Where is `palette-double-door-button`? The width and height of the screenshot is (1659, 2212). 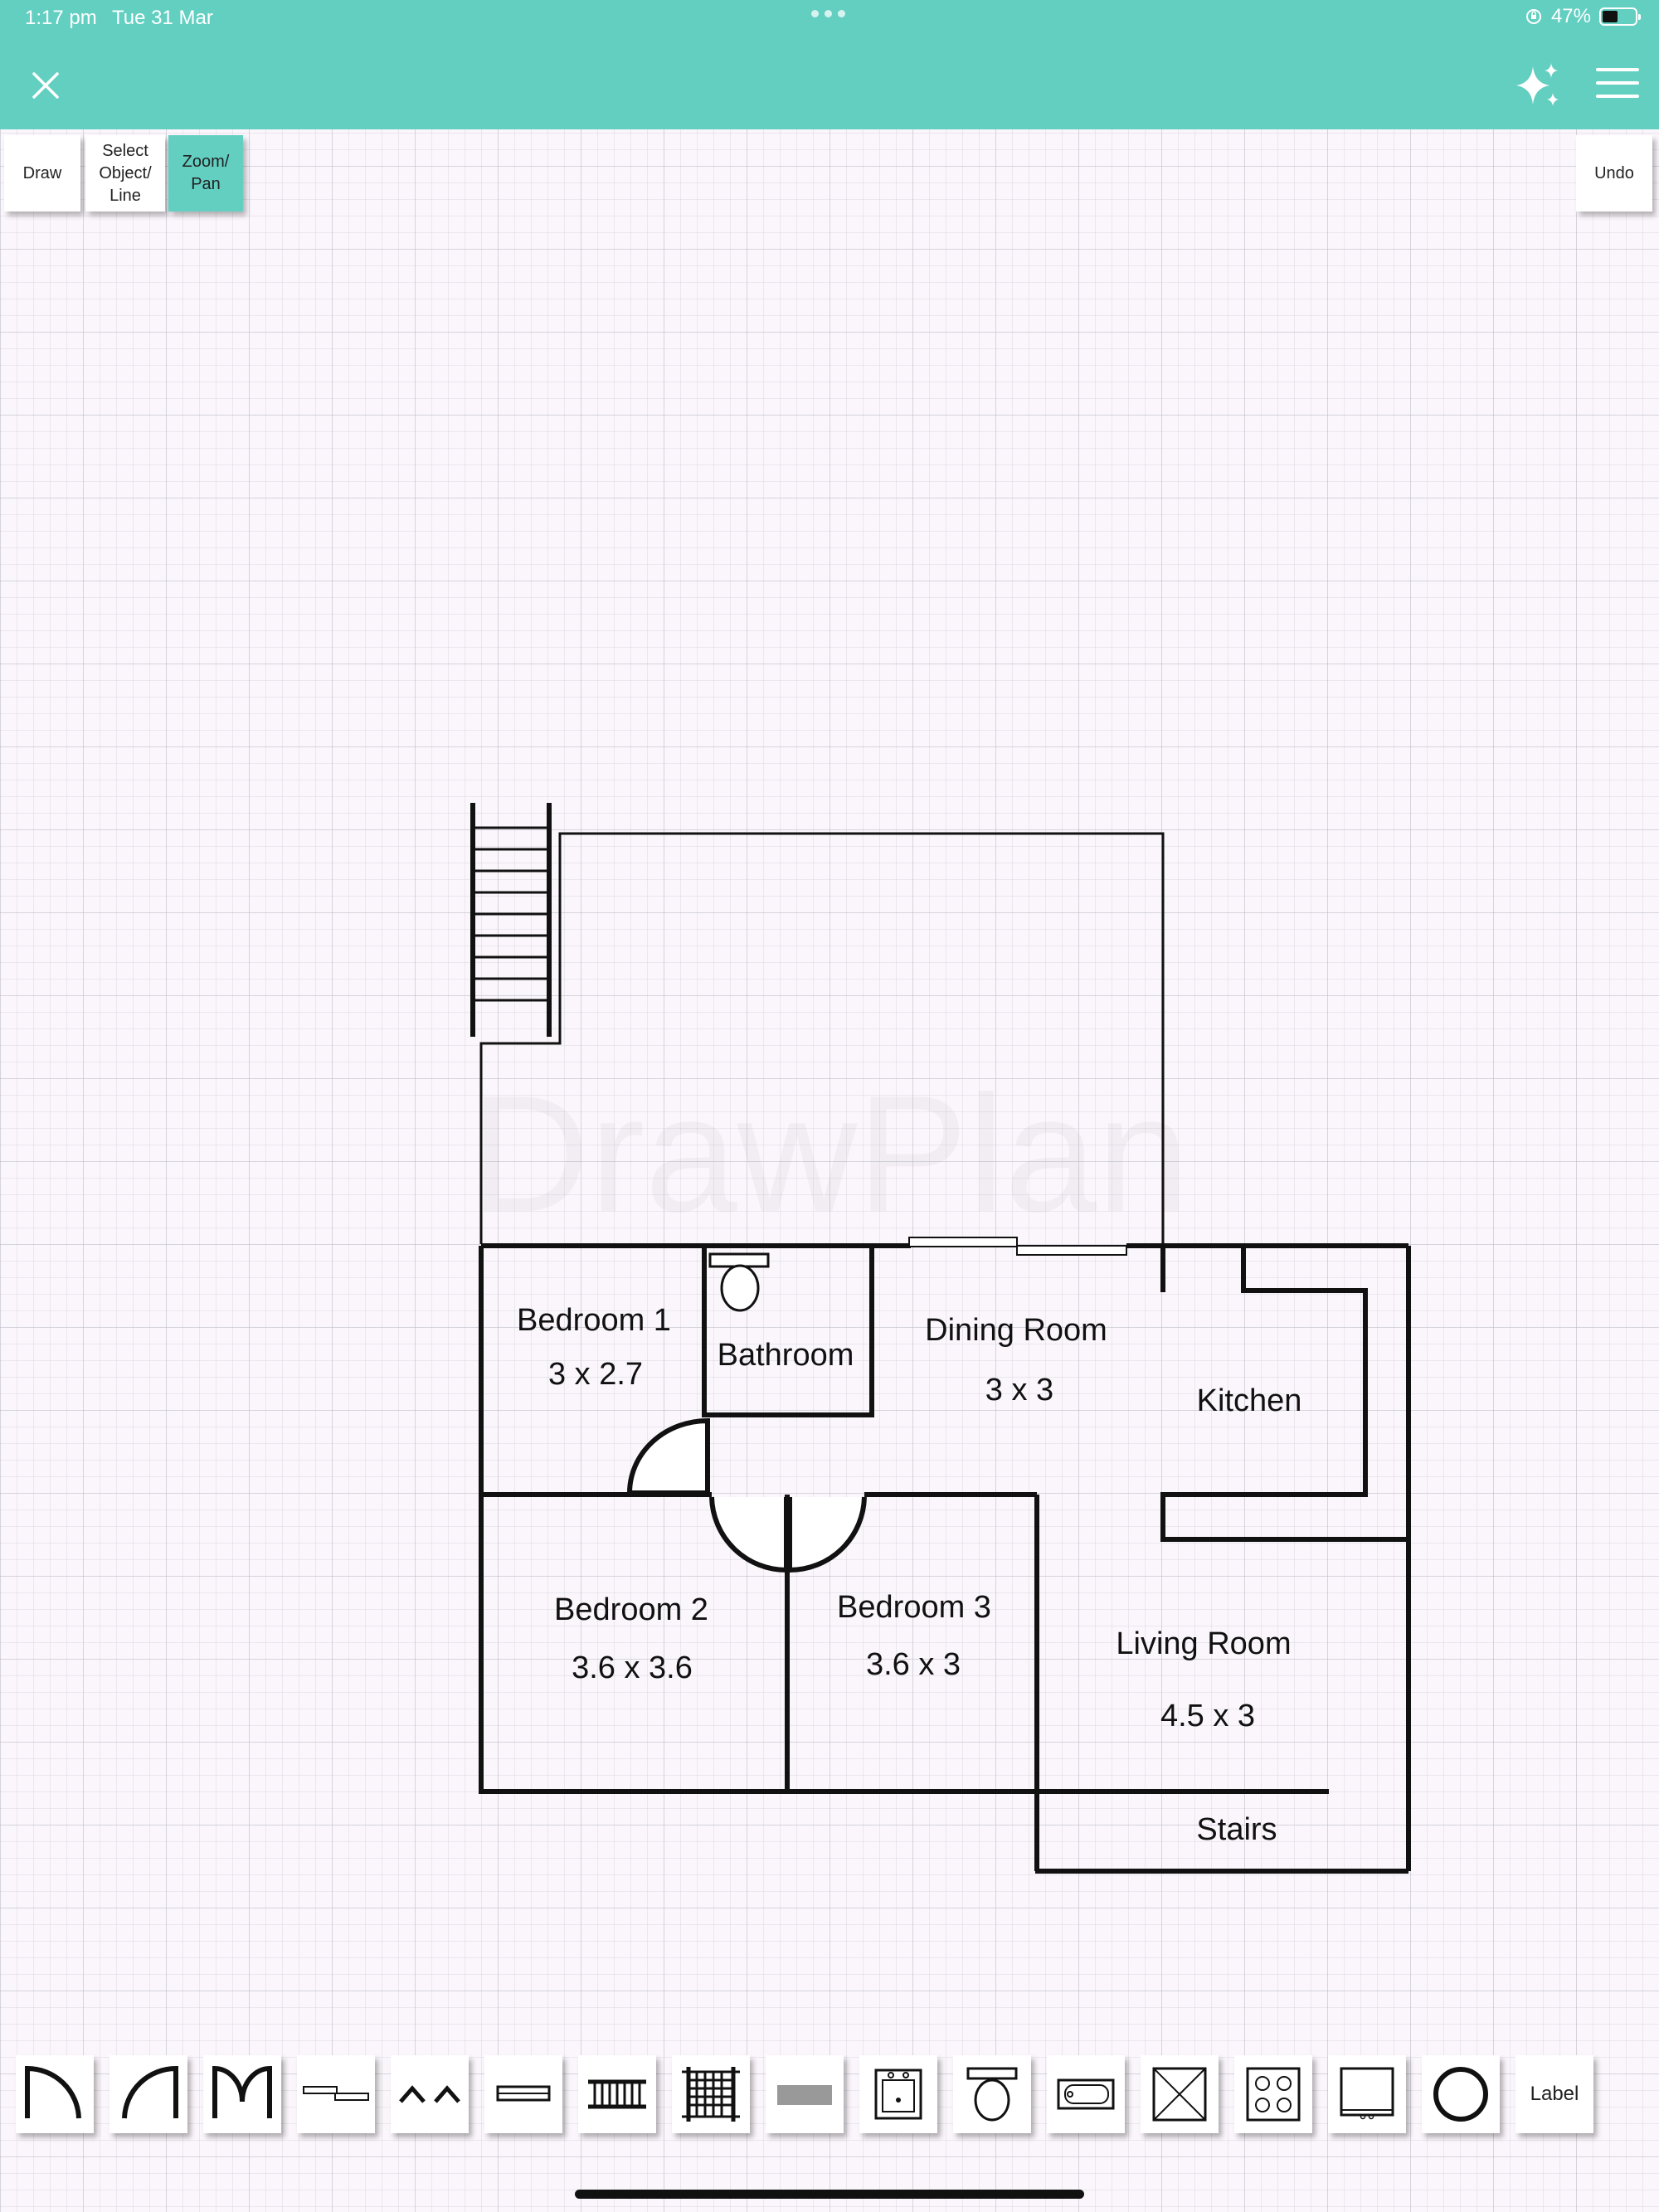
palette-double-door-button is located at coordinates (242, 2094).